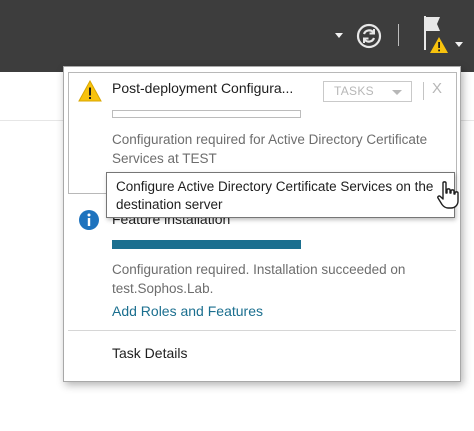 The height and width of the screenshot is (431, 474). Describe the element at coordinates (262, 330) in the screenshot. I see `panel-divider` at that location.